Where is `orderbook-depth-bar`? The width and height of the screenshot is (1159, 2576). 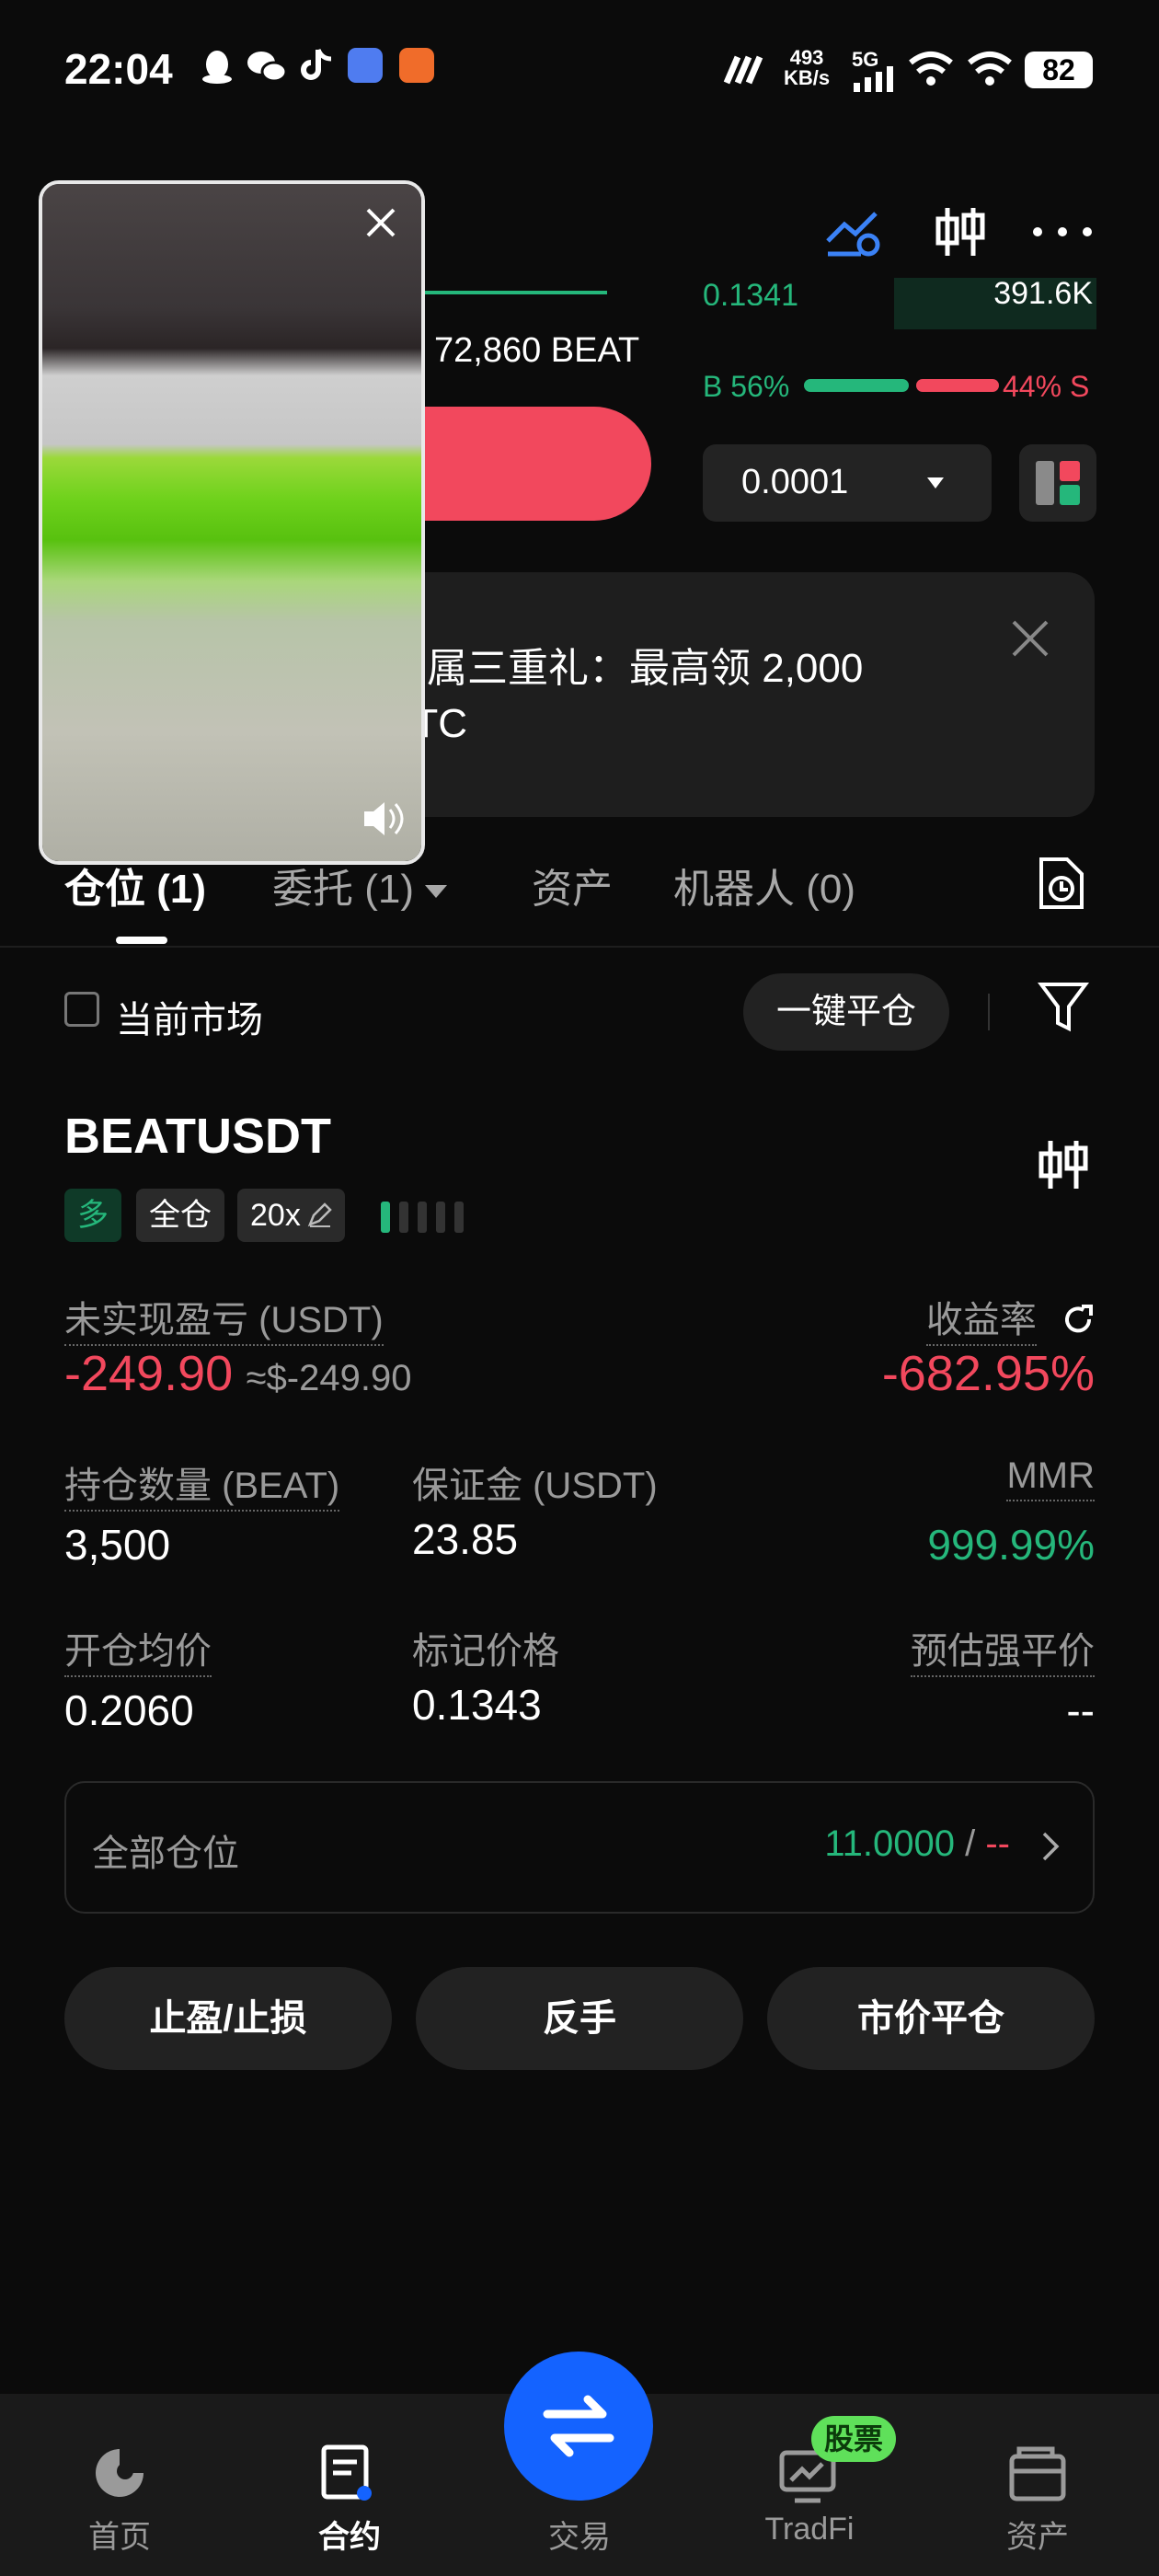 orderbook-depth-bar is located at coordinates (515, 292).